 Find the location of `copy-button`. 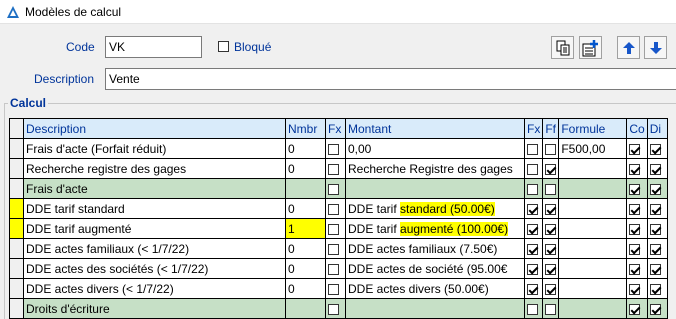

copy-button is located at coordinates (562, 47).